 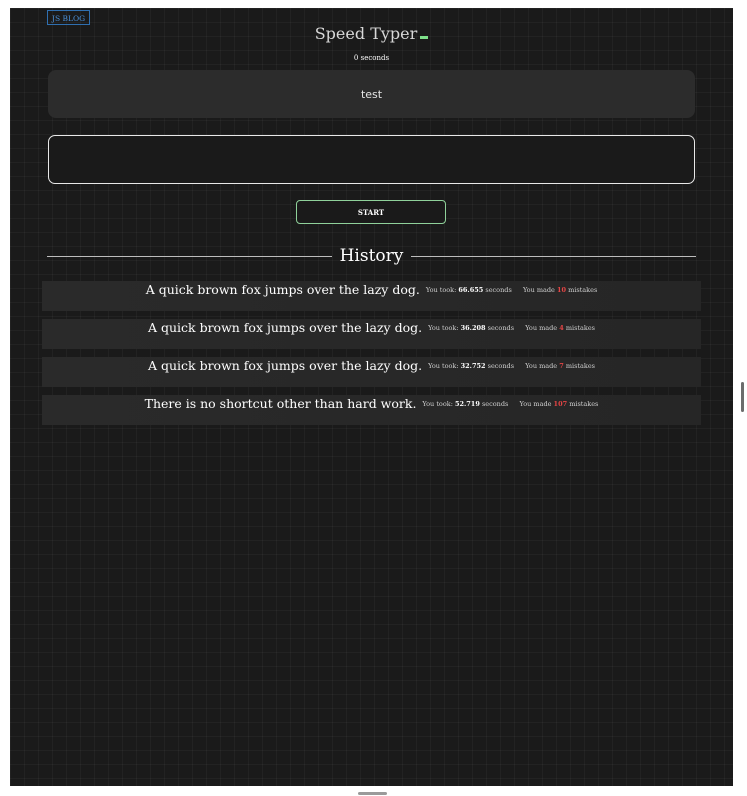 I want to click on resize-handle, so click(x=372, y=793).